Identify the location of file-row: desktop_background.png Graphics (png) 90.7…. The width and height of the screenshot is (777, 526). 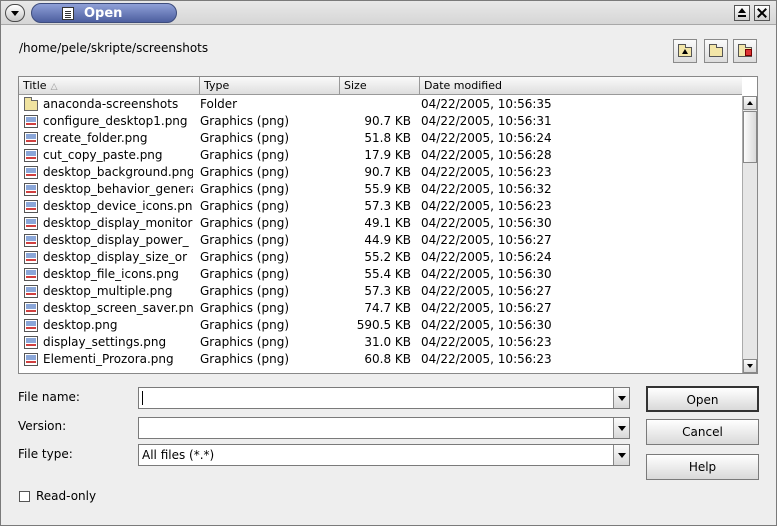
(380, 172).